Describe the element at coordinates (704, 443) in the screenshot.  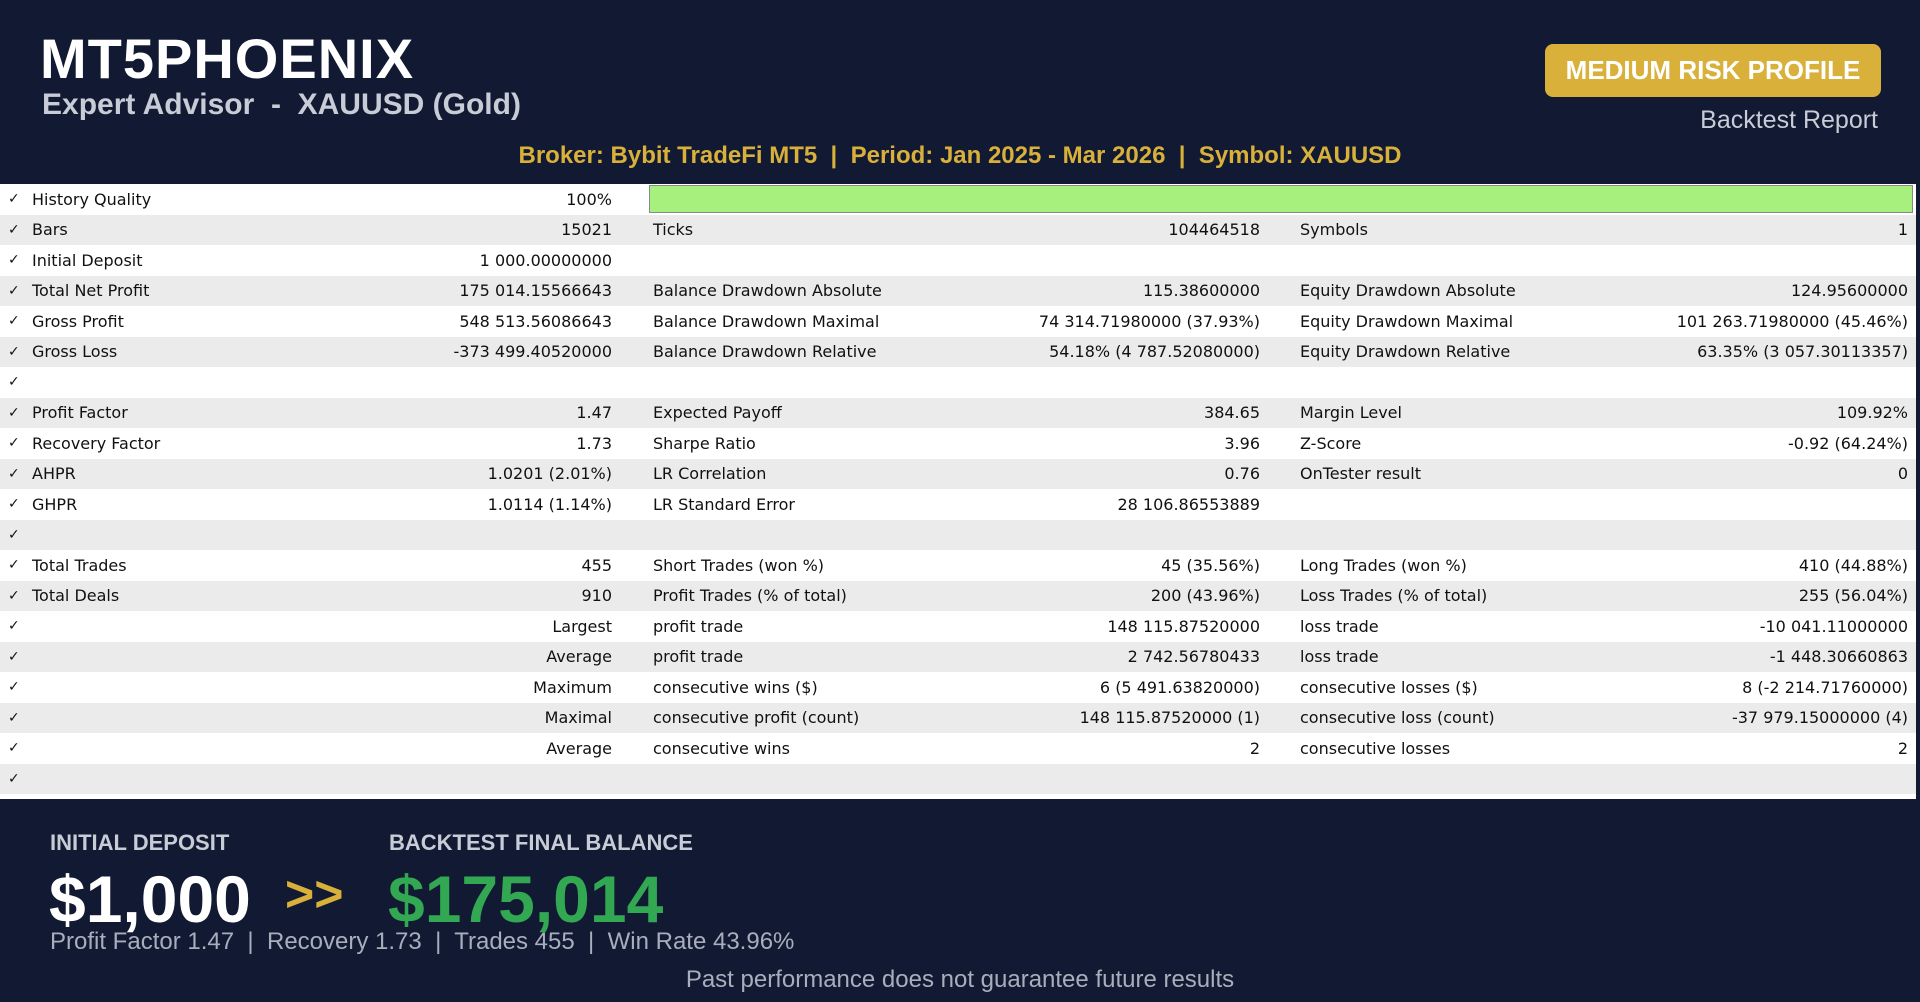
I see `row-label-2: Sharpe Ratio` at that location.